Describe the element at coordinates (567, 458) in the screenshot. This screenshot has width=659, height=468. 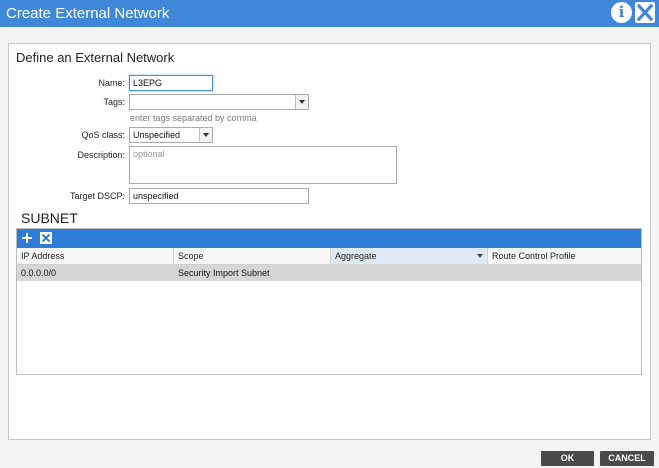
I see `ok-button: OK` at that location.